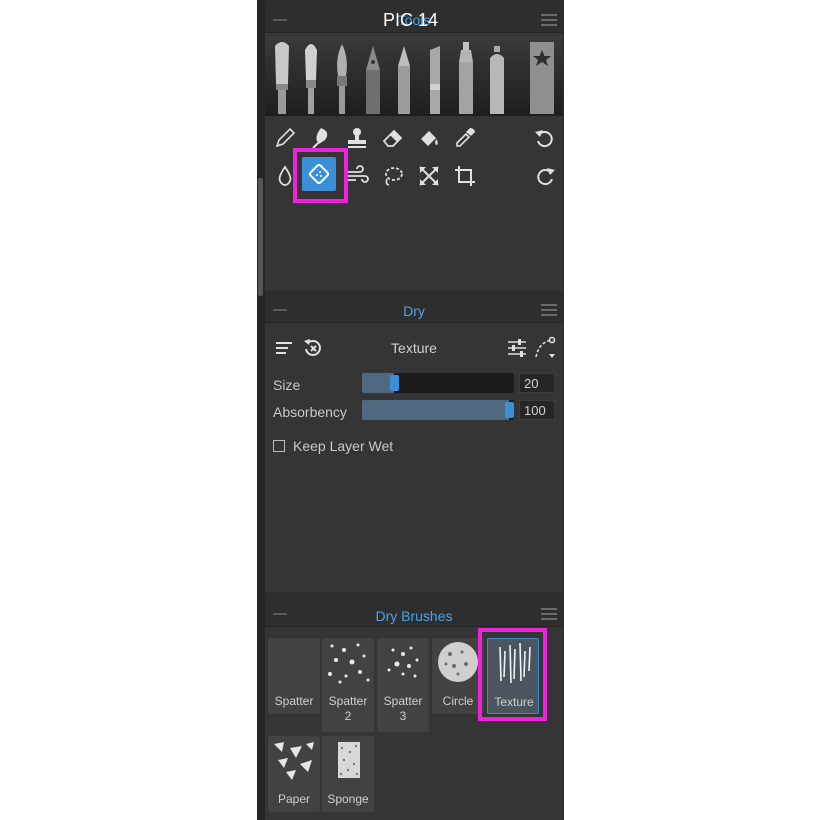 This screenshot has height=820, width=820. Describe the element at coordinates (394, 383) in the screenshot. I see `size-slider-handle` at that location.